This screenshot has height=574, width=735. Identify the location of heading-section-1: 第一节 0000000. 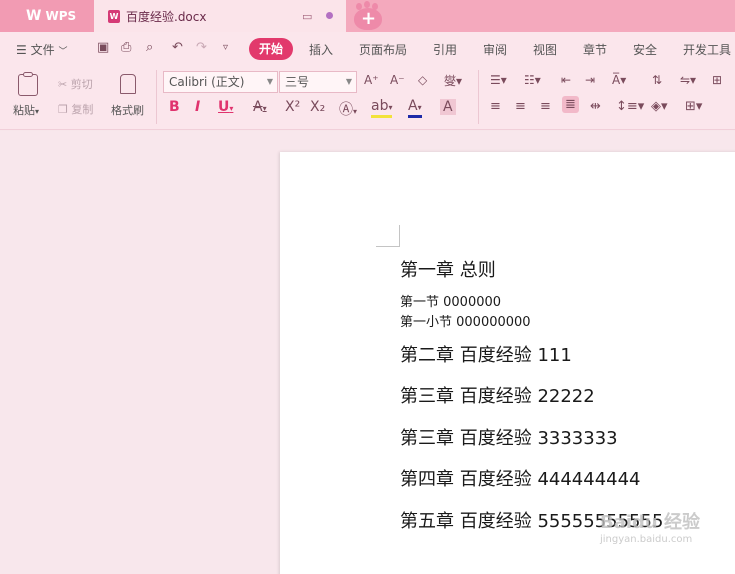
(450, 300).